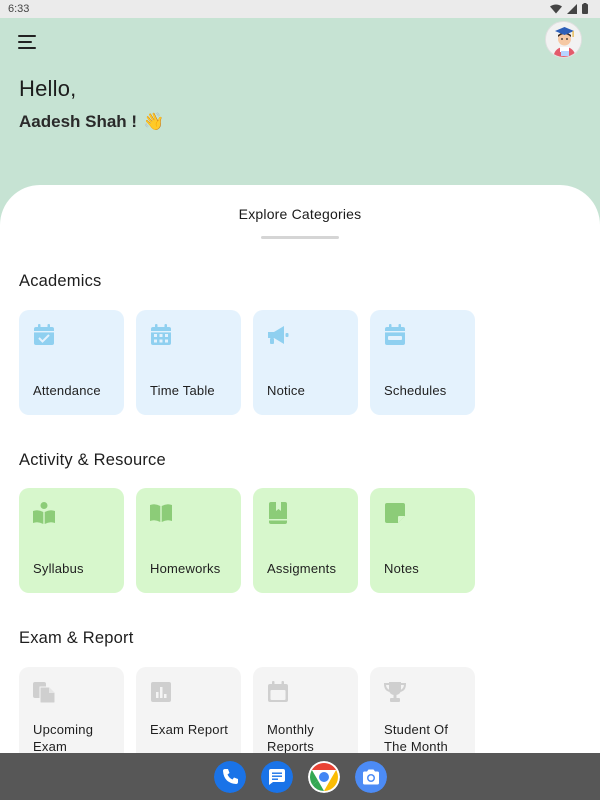 This screenshot has height=800, width=600. Describe the element at coordinates (182, 390) in the screenshot. I see `card-label: Time Table` at that location.